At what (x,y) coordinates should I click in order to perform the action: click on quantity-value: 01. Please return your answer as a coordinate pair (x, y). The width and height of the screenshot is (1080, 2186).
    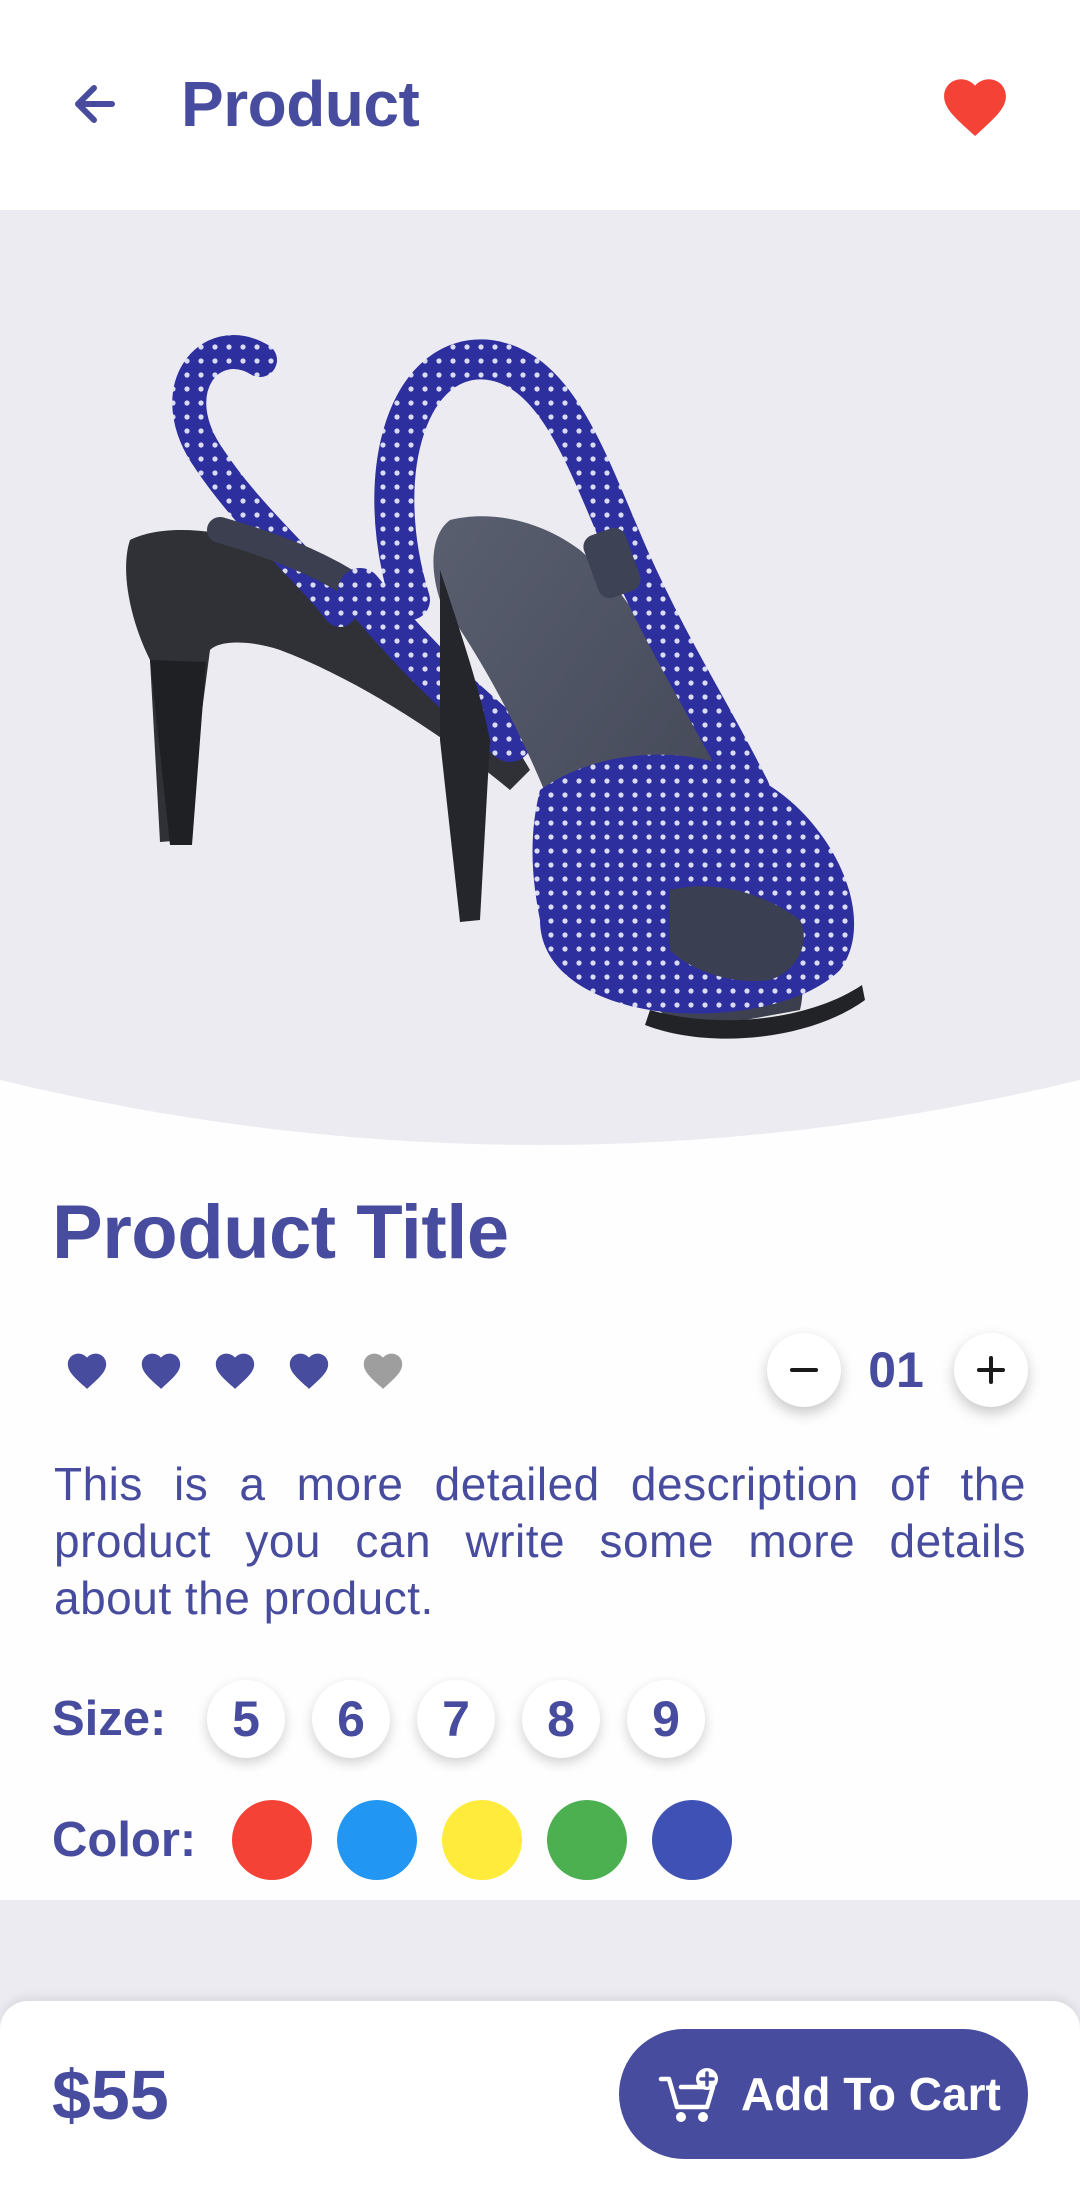
    Looking at the image, I should click on (896, 1370).